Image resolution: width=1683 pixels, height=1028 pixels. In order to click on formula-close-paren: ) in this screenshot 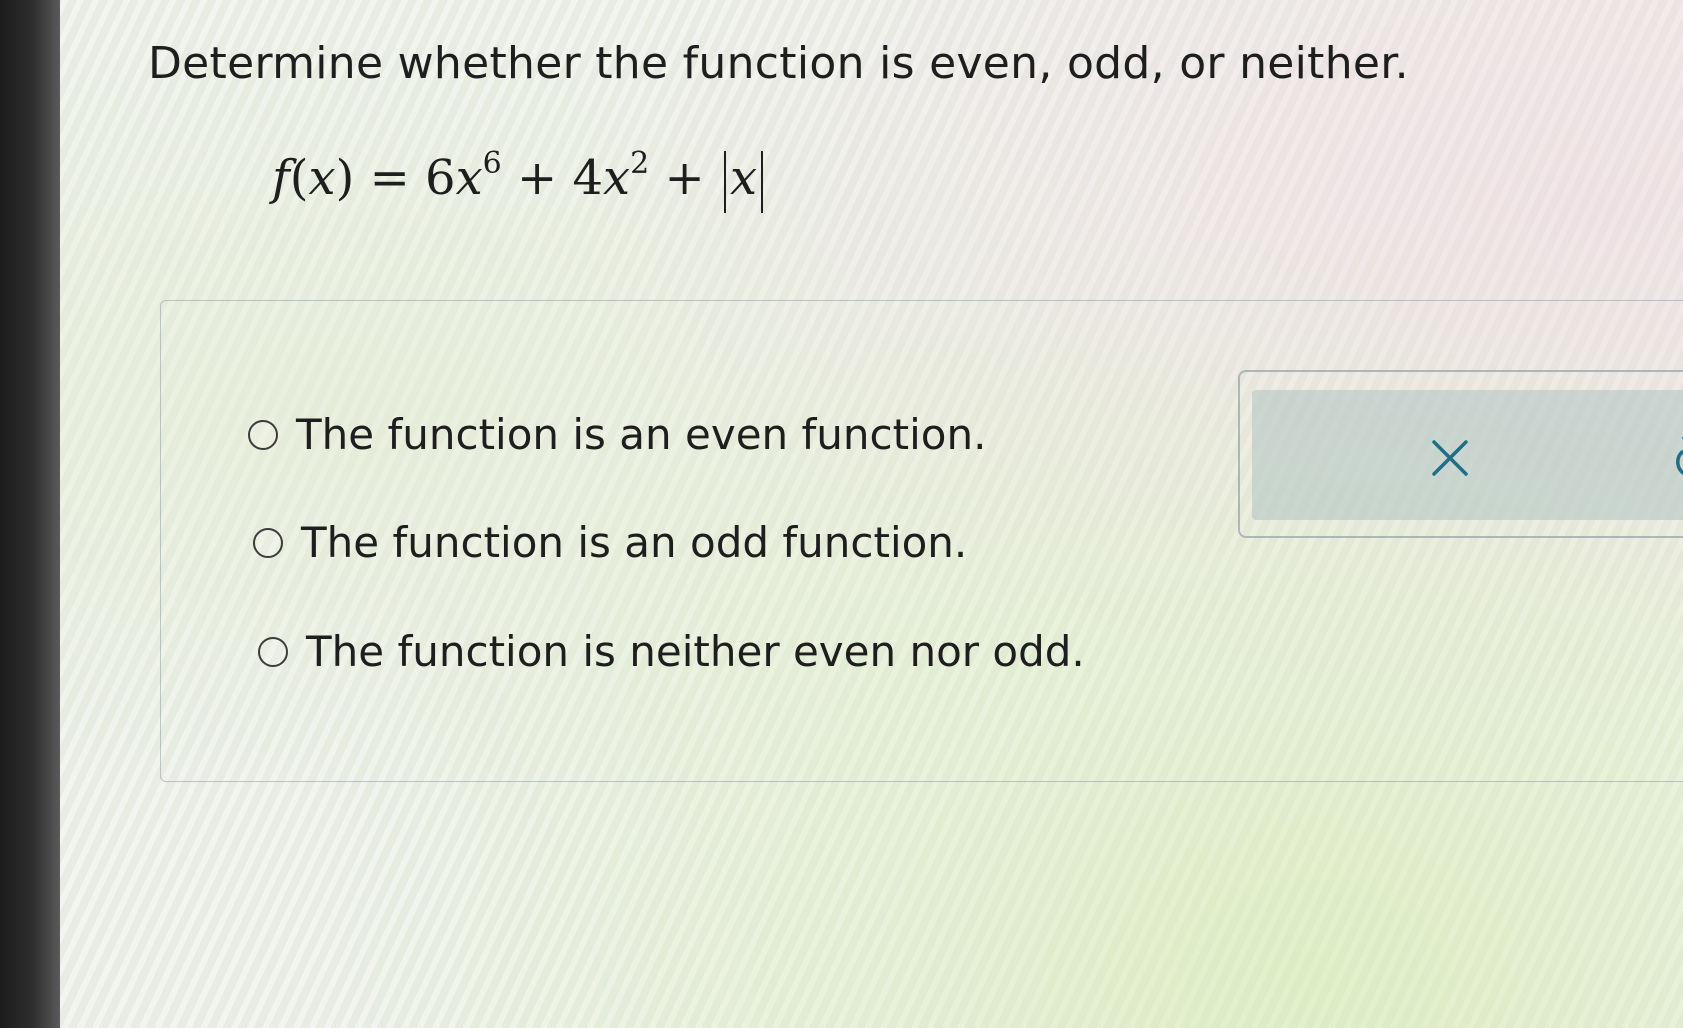, I will do `click(345, 178)`.